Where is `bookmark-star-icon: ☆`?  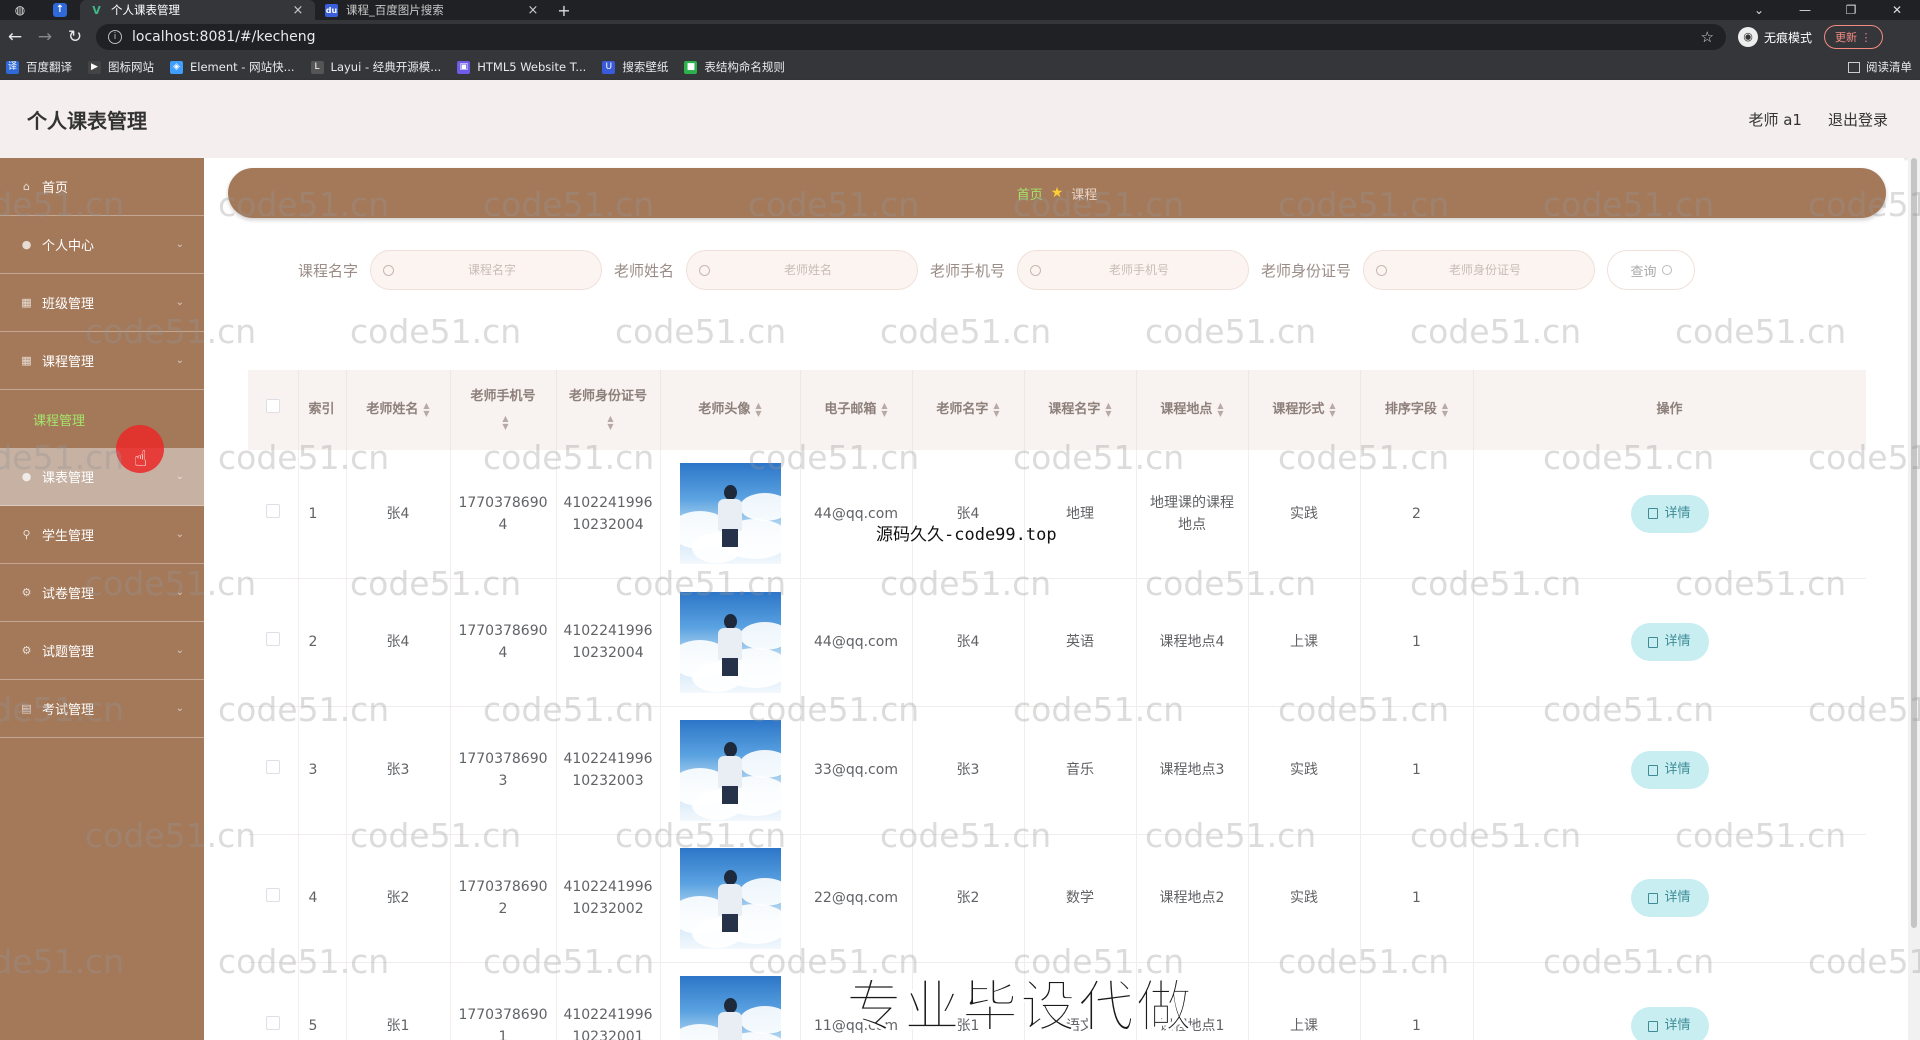 bookmark-star-icon: ☆ is located at coordinates (1707, 37).